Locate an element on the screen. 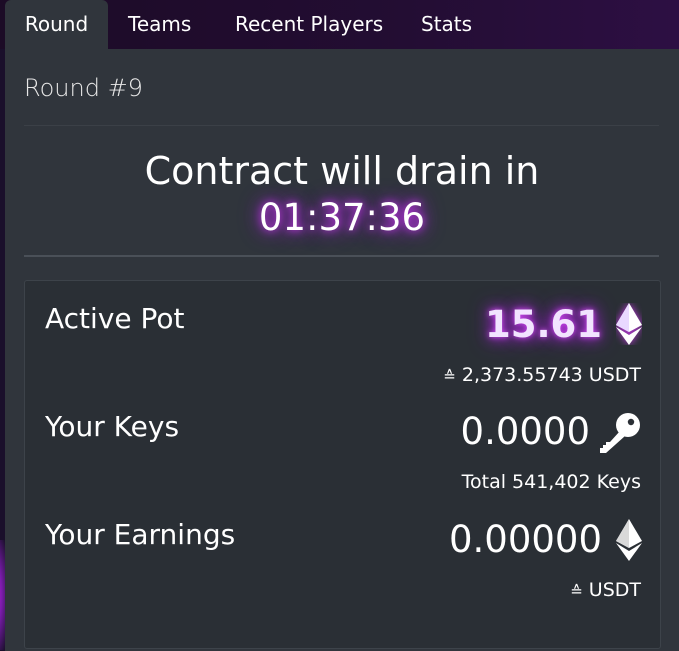 This screenshot has height=651, width=679. earnings-usdt-value: USDT is located at coordinates (614, 590).